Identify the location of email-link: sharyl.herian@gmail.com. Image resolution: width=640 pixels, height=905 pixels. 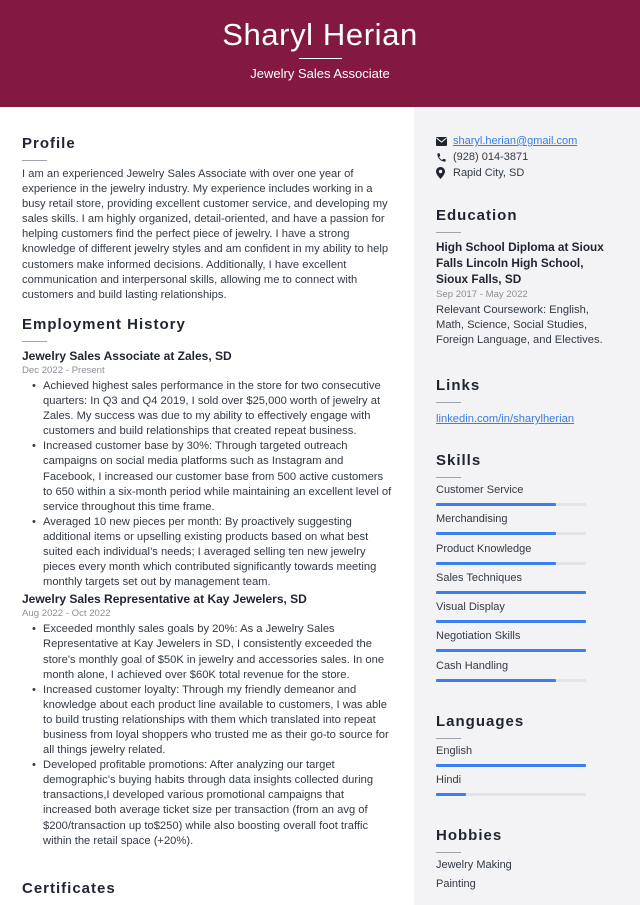
(515, 141).